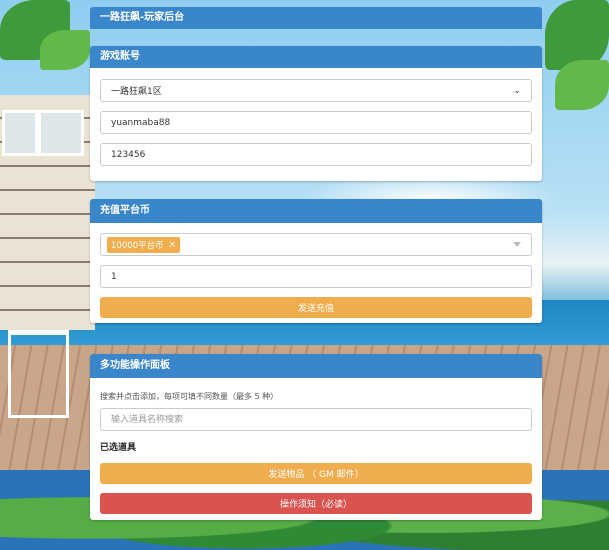 The image size is (609, 550). I want to click on selected-coin-tag-label: 10000平台币, so click(137, 245).